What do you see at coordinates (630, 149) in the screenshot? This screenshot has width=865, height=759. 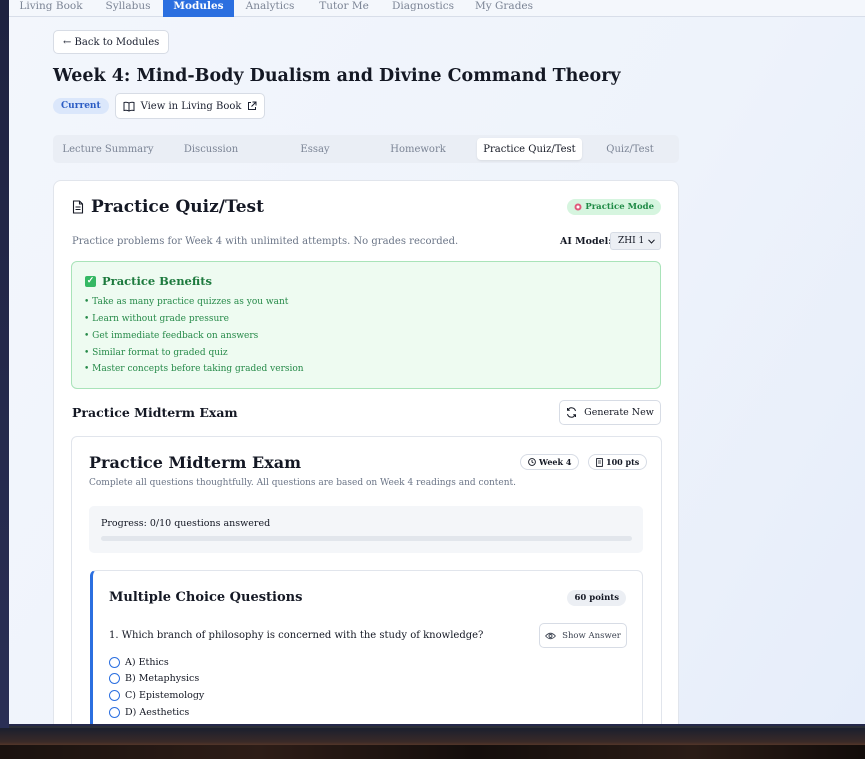 I see `tab-quiz-test: Quiz/Test` at bounding box center [630, 149].